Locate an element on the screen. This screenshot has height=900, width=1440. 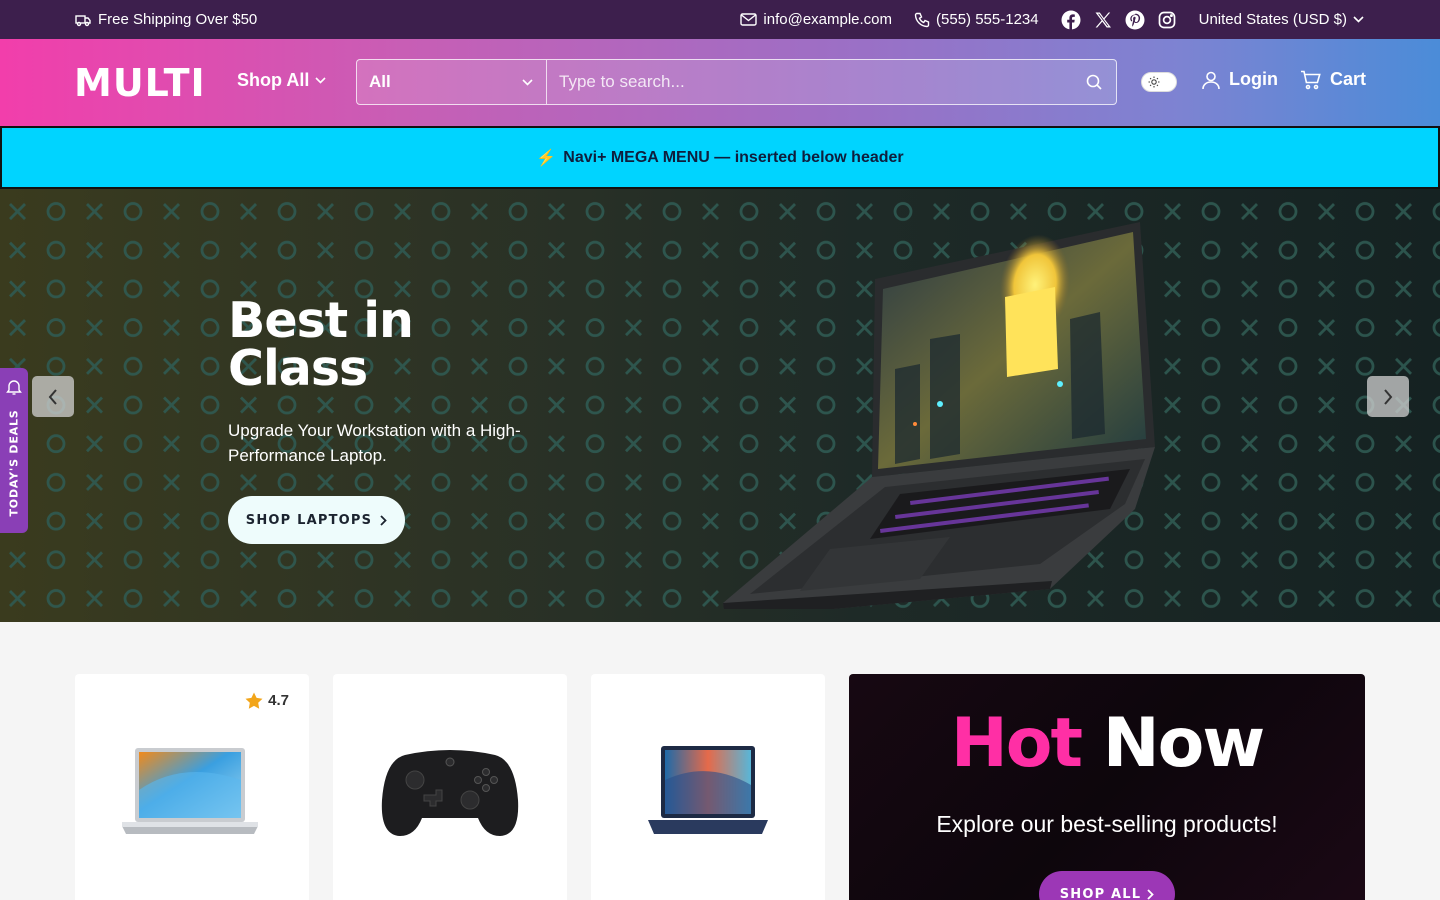
product-image-game-controller is located at coordinates (450, 793).